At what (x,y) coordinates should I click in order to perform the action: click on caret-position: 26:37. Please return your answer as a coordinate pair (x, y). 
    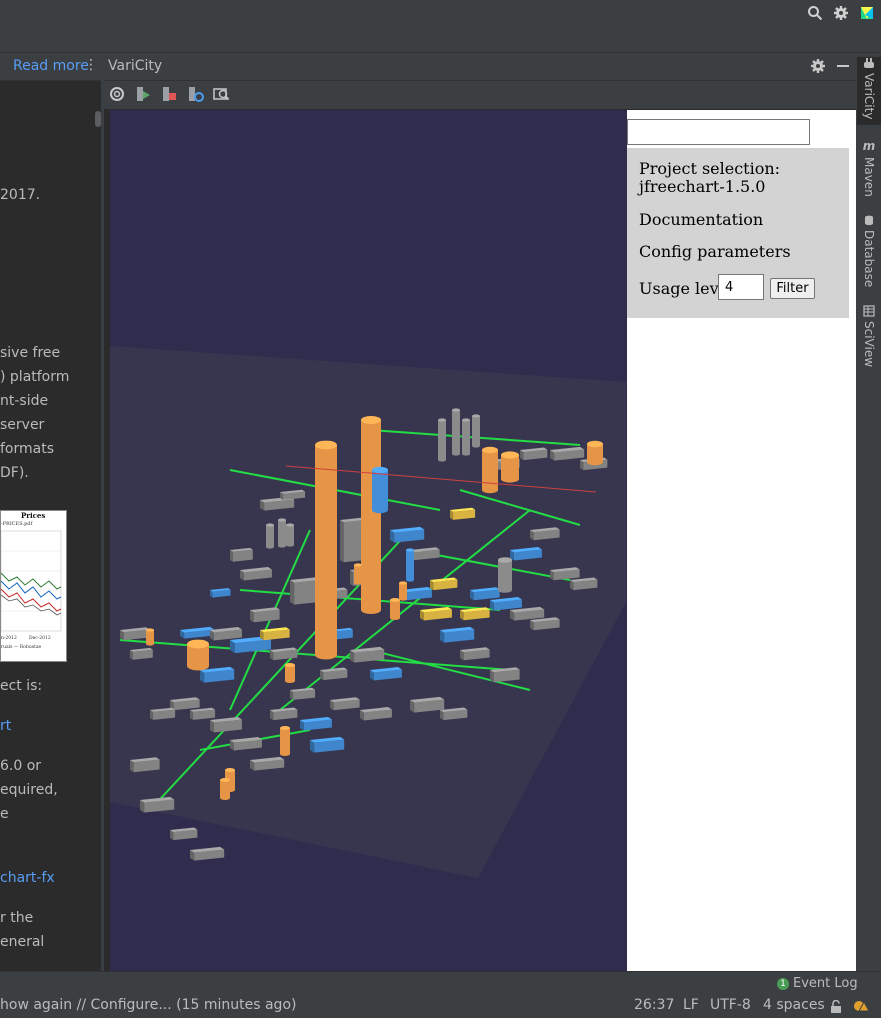
    Looking at the image, I should click on (654, 1005).